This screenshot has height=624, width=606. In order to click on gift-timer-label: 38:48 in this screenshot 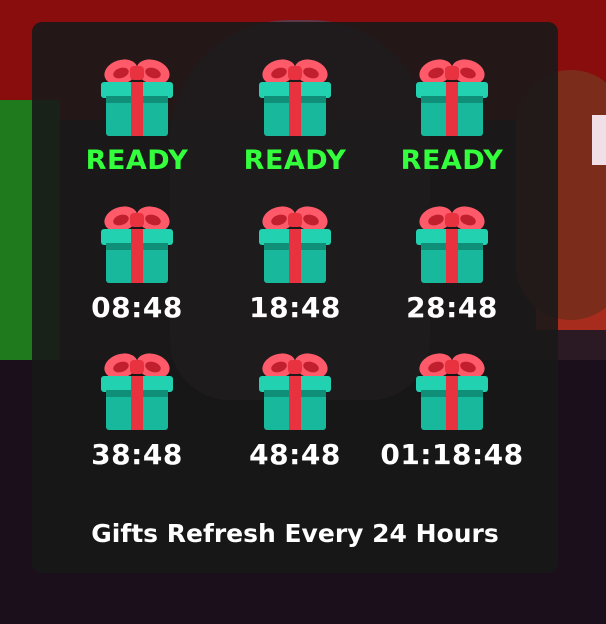, I will do `click(137, 454)`.